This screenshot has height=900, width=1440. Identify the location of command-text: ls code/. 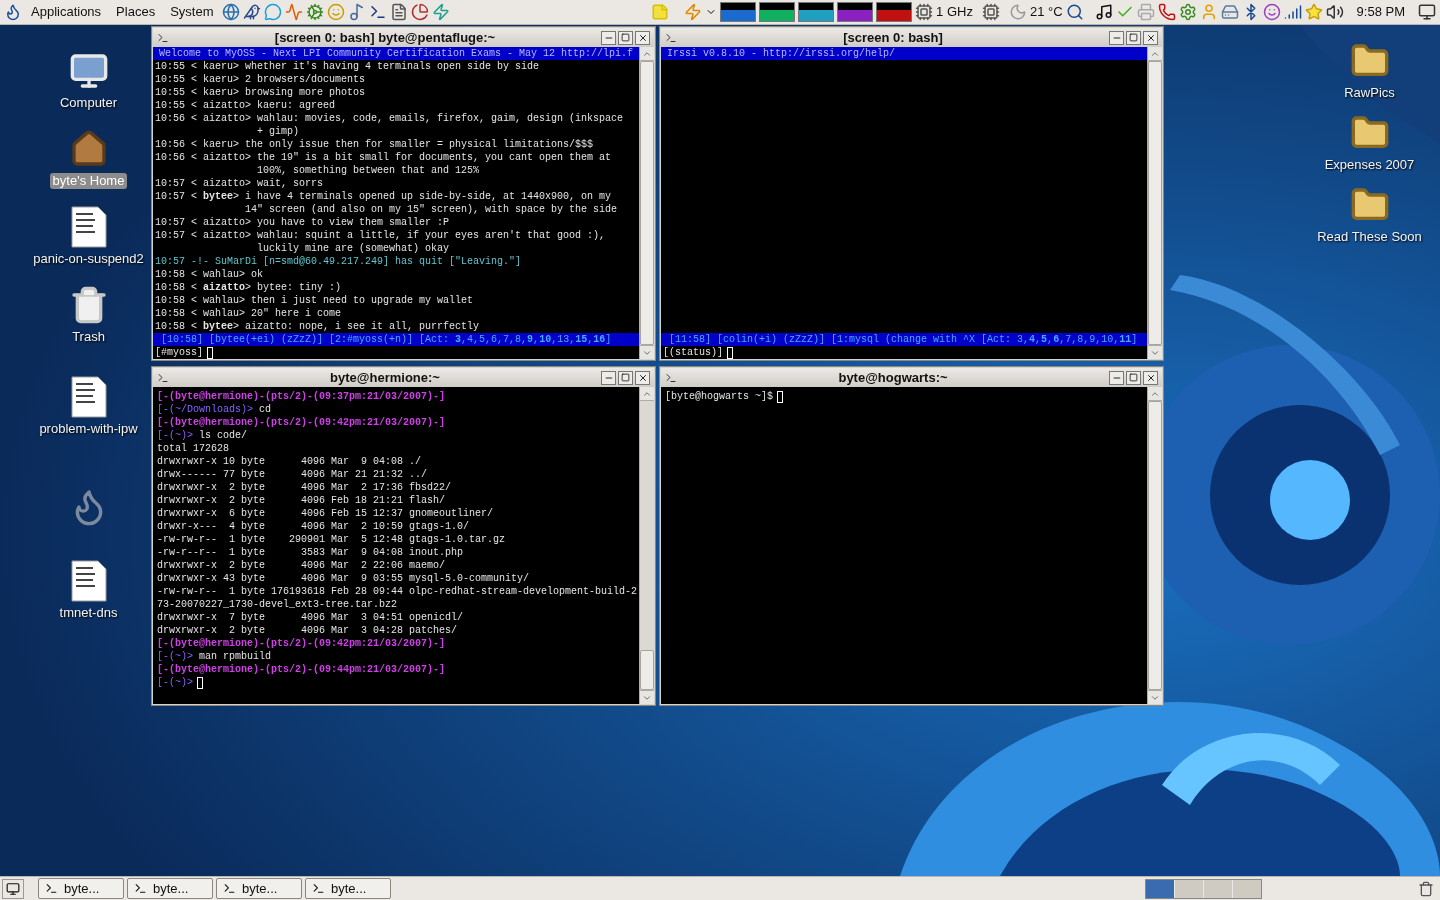
(223, 435).